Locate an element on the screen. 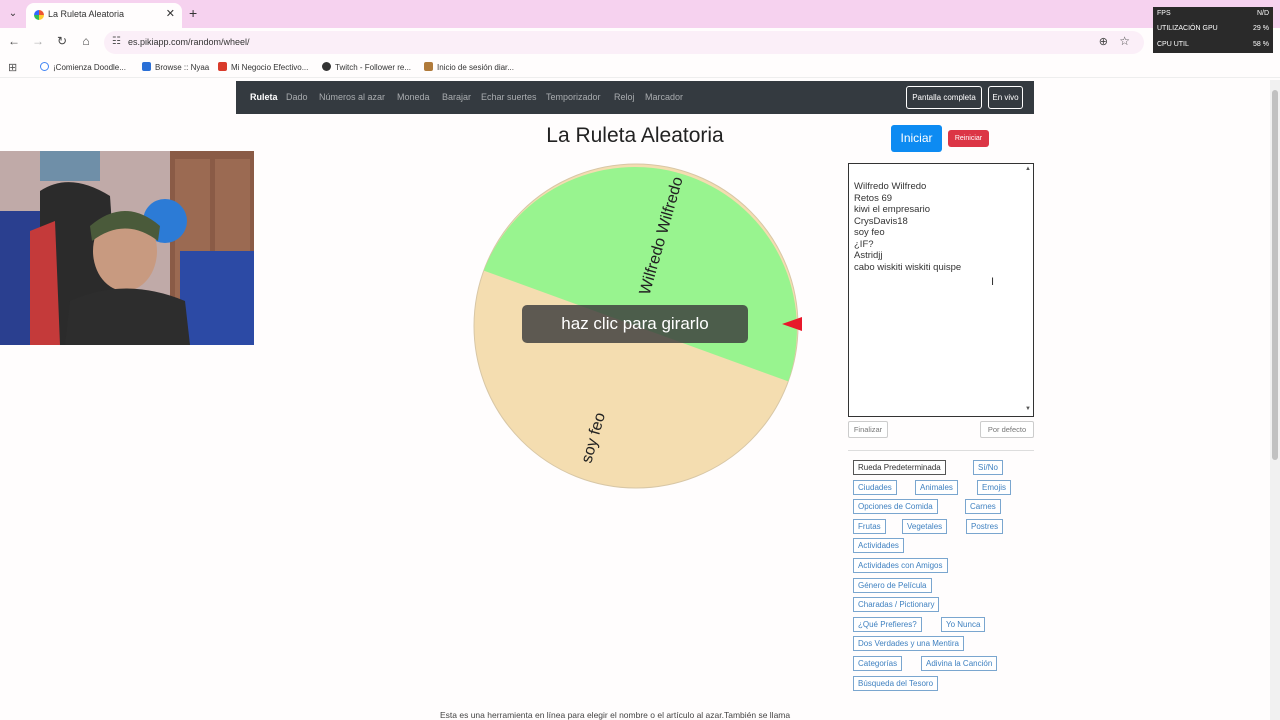  name-entry: Retos 69 is located at coordinates (873, 198).